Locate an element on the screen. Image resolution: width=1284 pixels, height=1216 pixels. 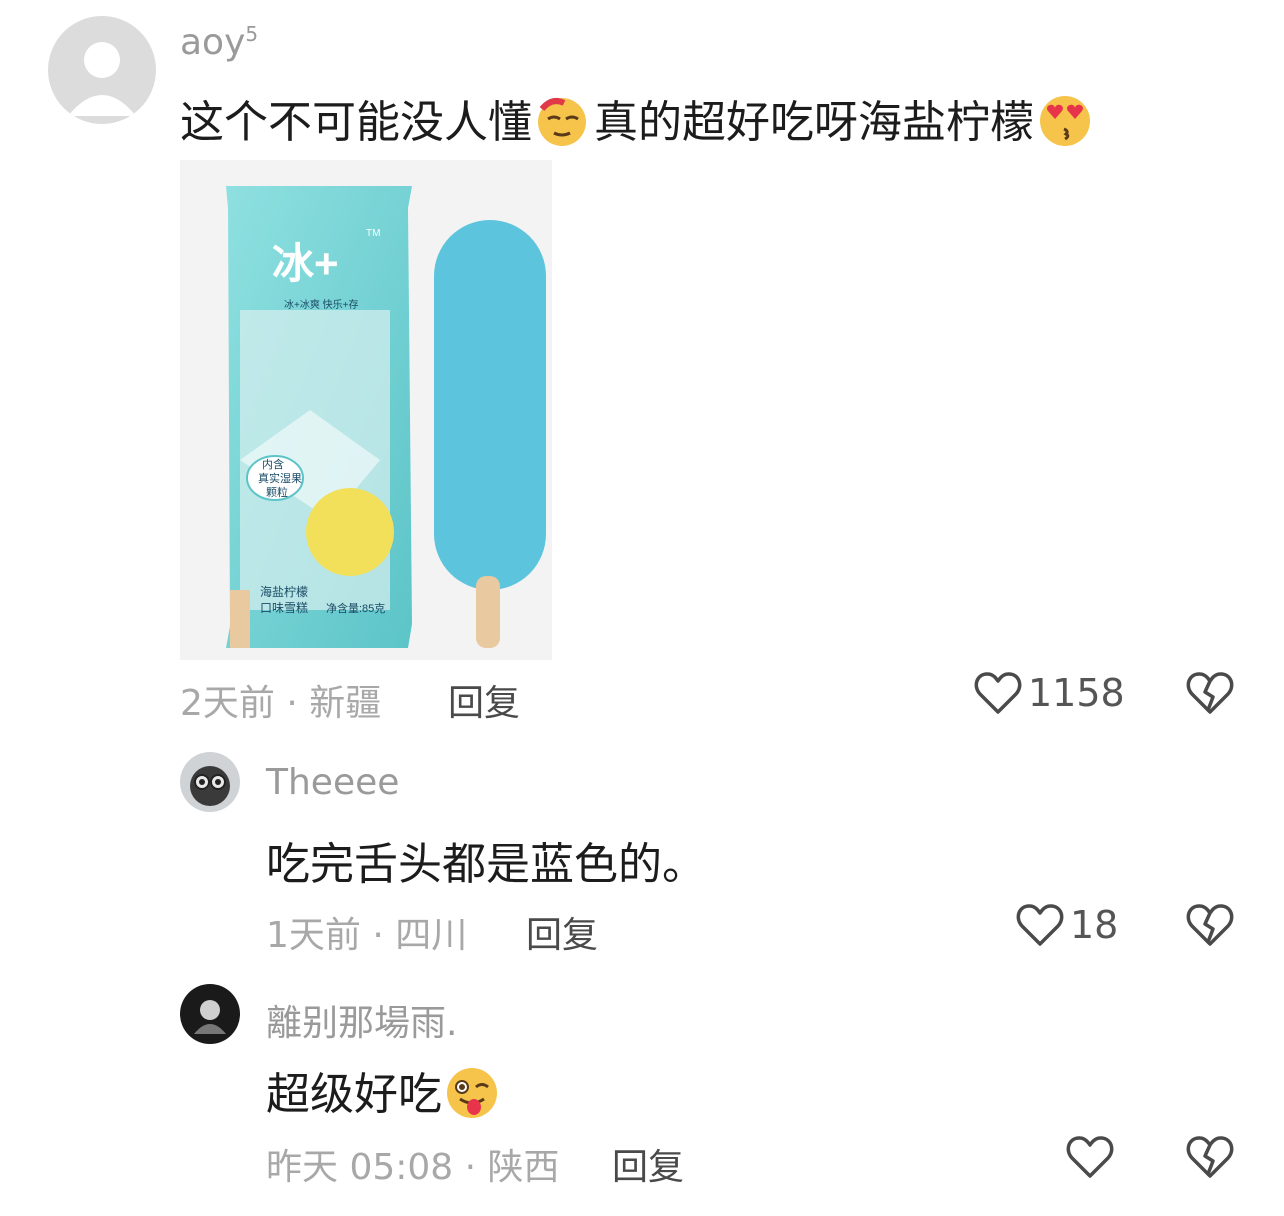
popsicle-illustration is located at coordinates (490, 405).